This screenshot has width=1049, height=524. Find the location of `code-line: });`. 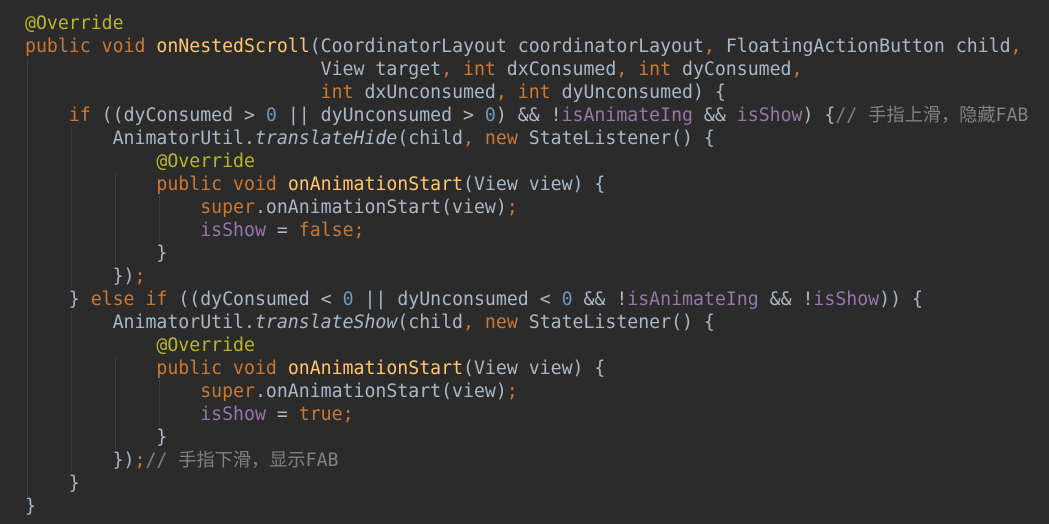

code-line: }); is located at coordinates (526, 276).